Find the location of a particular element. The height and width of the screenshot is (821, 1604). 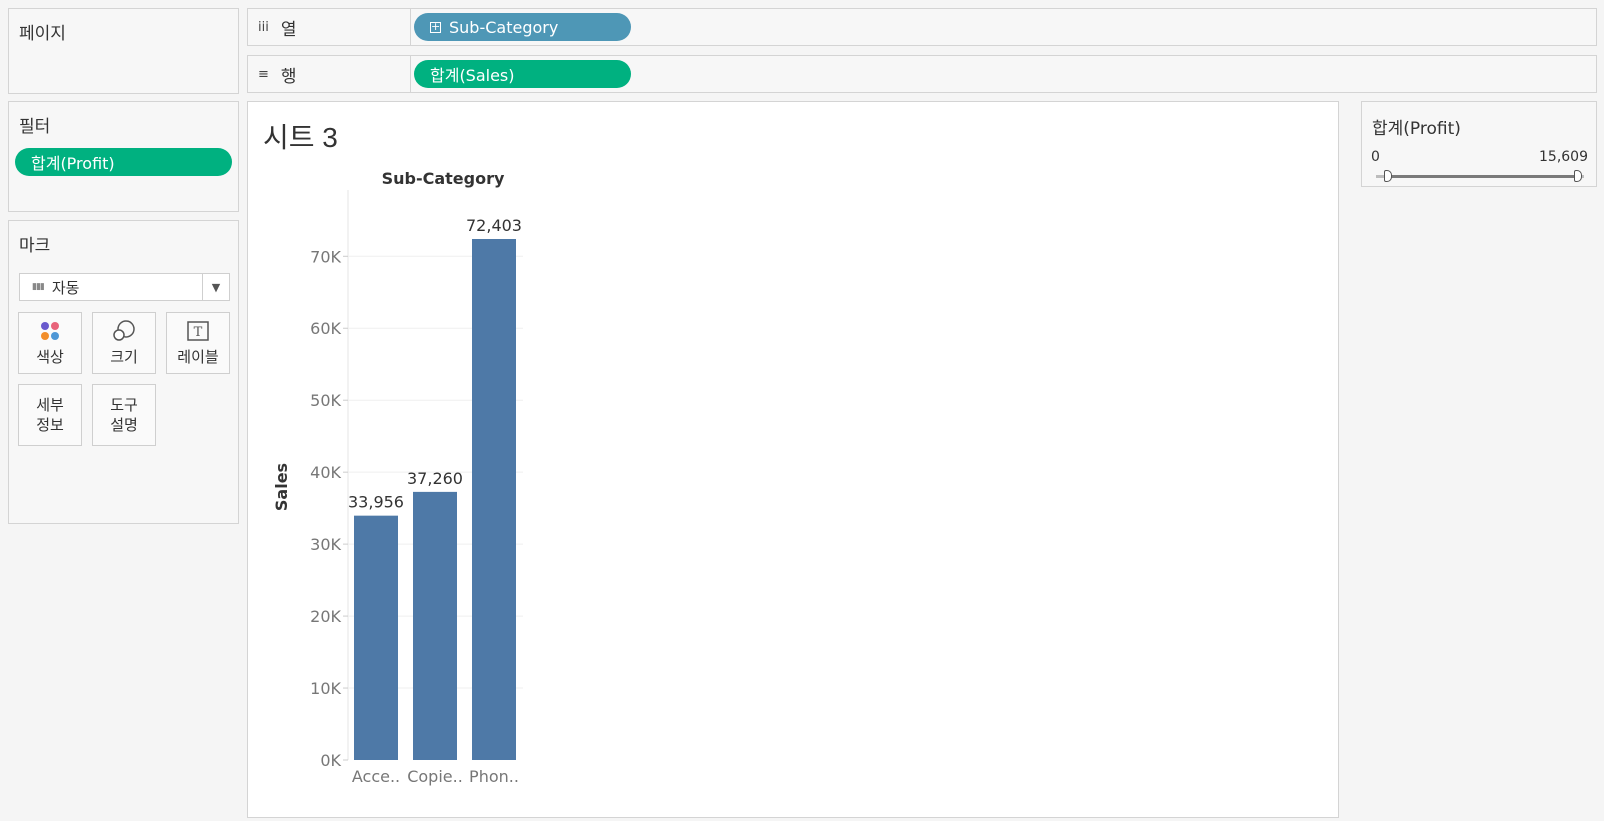

rows-shelf-label: ≡ 행 is located at coordinates (329, 74).